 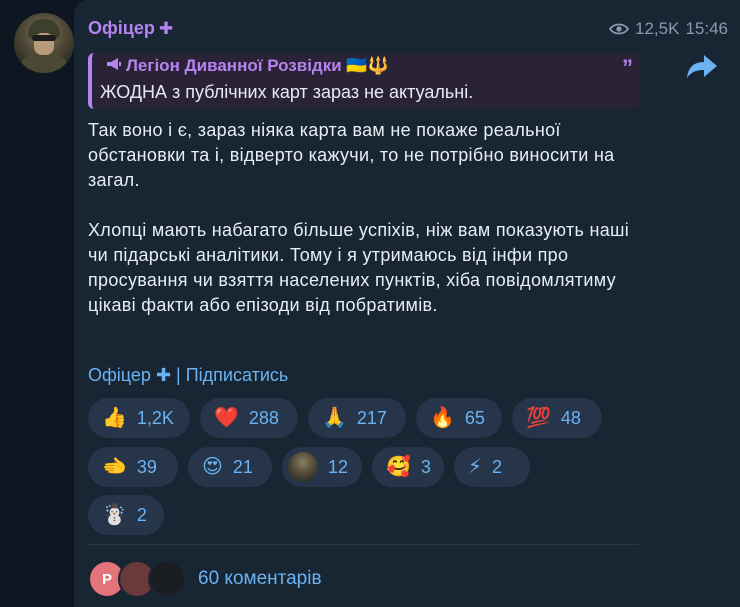 I want to click on quote-source-flags: 🇺🇦🔱, so click(x=367, y=65).